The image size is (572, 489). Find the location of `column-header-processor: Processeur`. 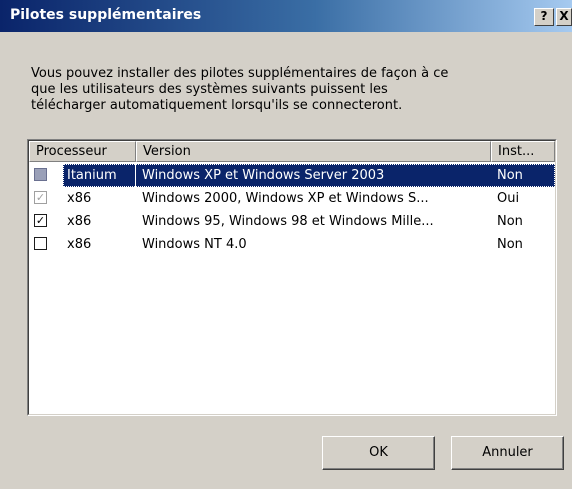

column-header-processor: Processeur is located at coordinates (82, 151).